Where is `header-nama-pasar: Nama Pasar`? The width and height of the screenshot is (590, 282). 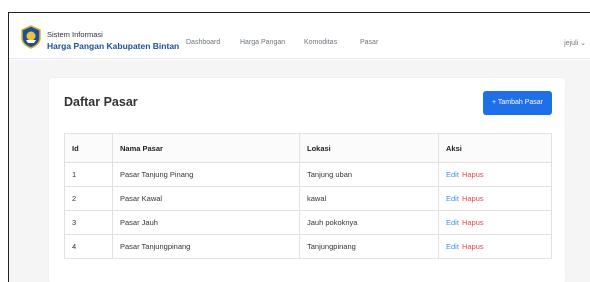
header-nama-pasar: Nama Pasar is located at coordinates (206, 148).